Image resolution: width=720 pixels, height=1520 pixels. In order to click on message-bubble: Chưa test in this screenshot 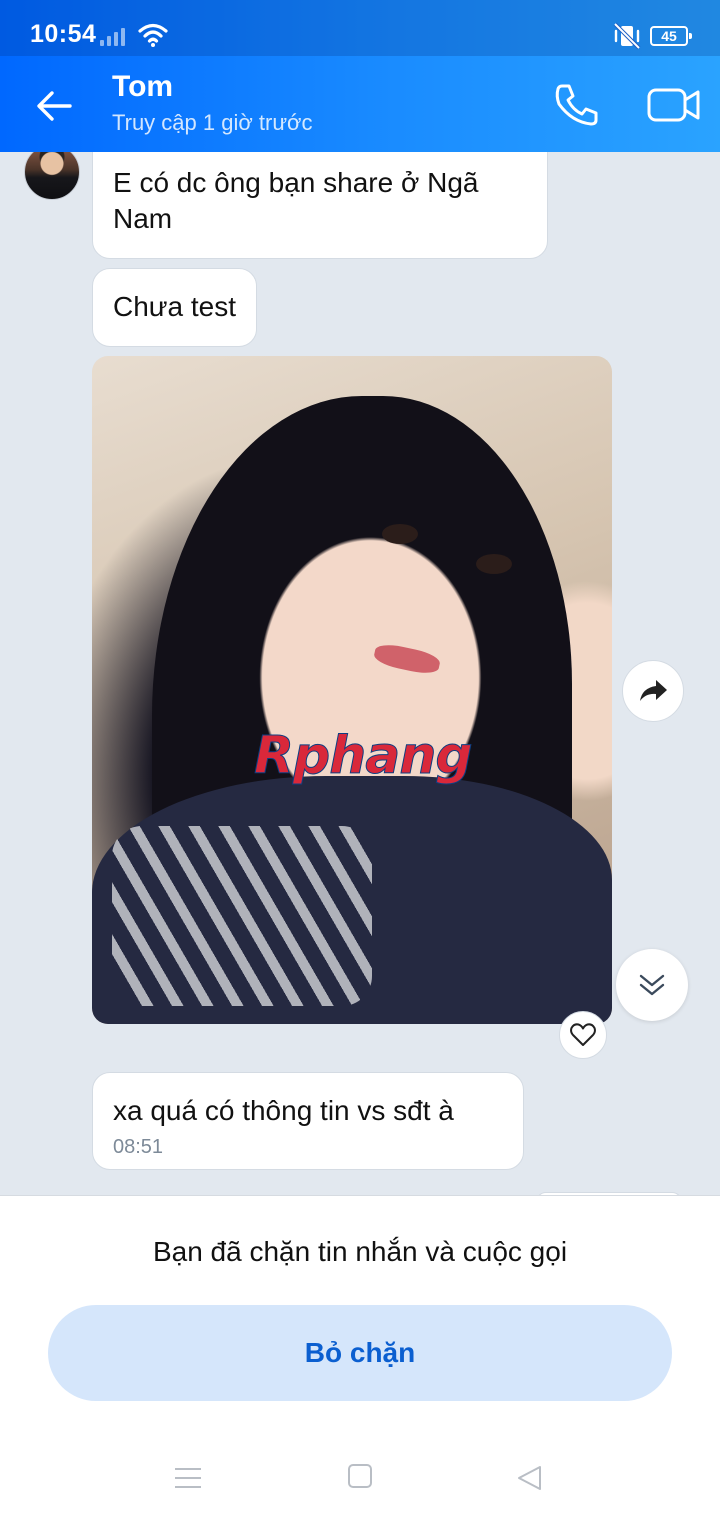, I will do `click(175, 307)`.